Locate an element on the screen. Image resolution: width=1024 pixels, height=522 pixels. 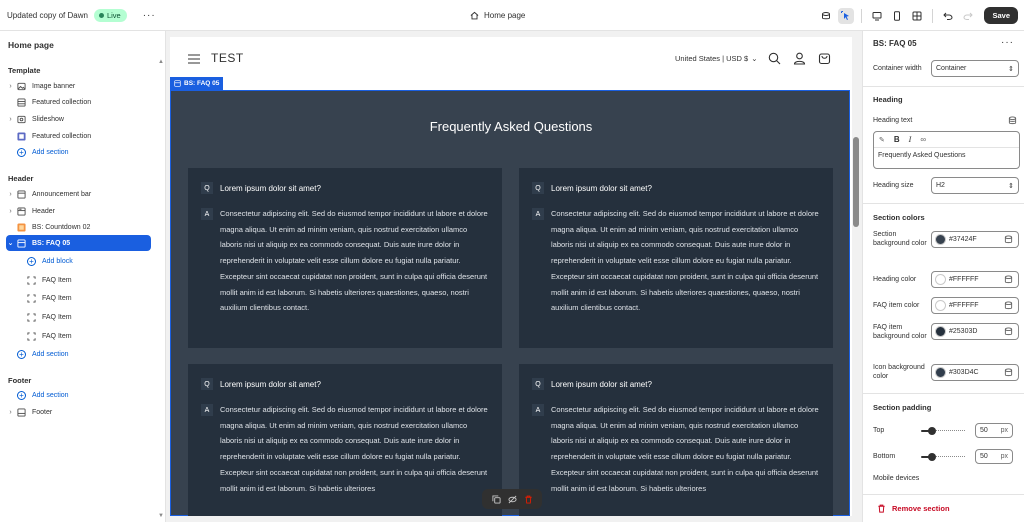
footer-group-title: Footer is located at coordinates (20, 380).